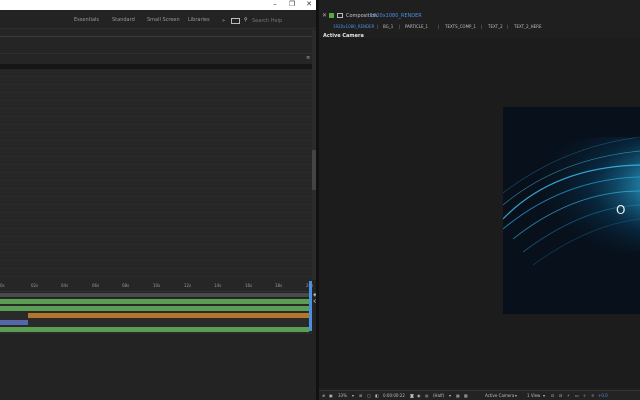  What do you see at coordinates (340, 15) in the screenshot?
I see `composition-icon` at bounding box center [340, 15].